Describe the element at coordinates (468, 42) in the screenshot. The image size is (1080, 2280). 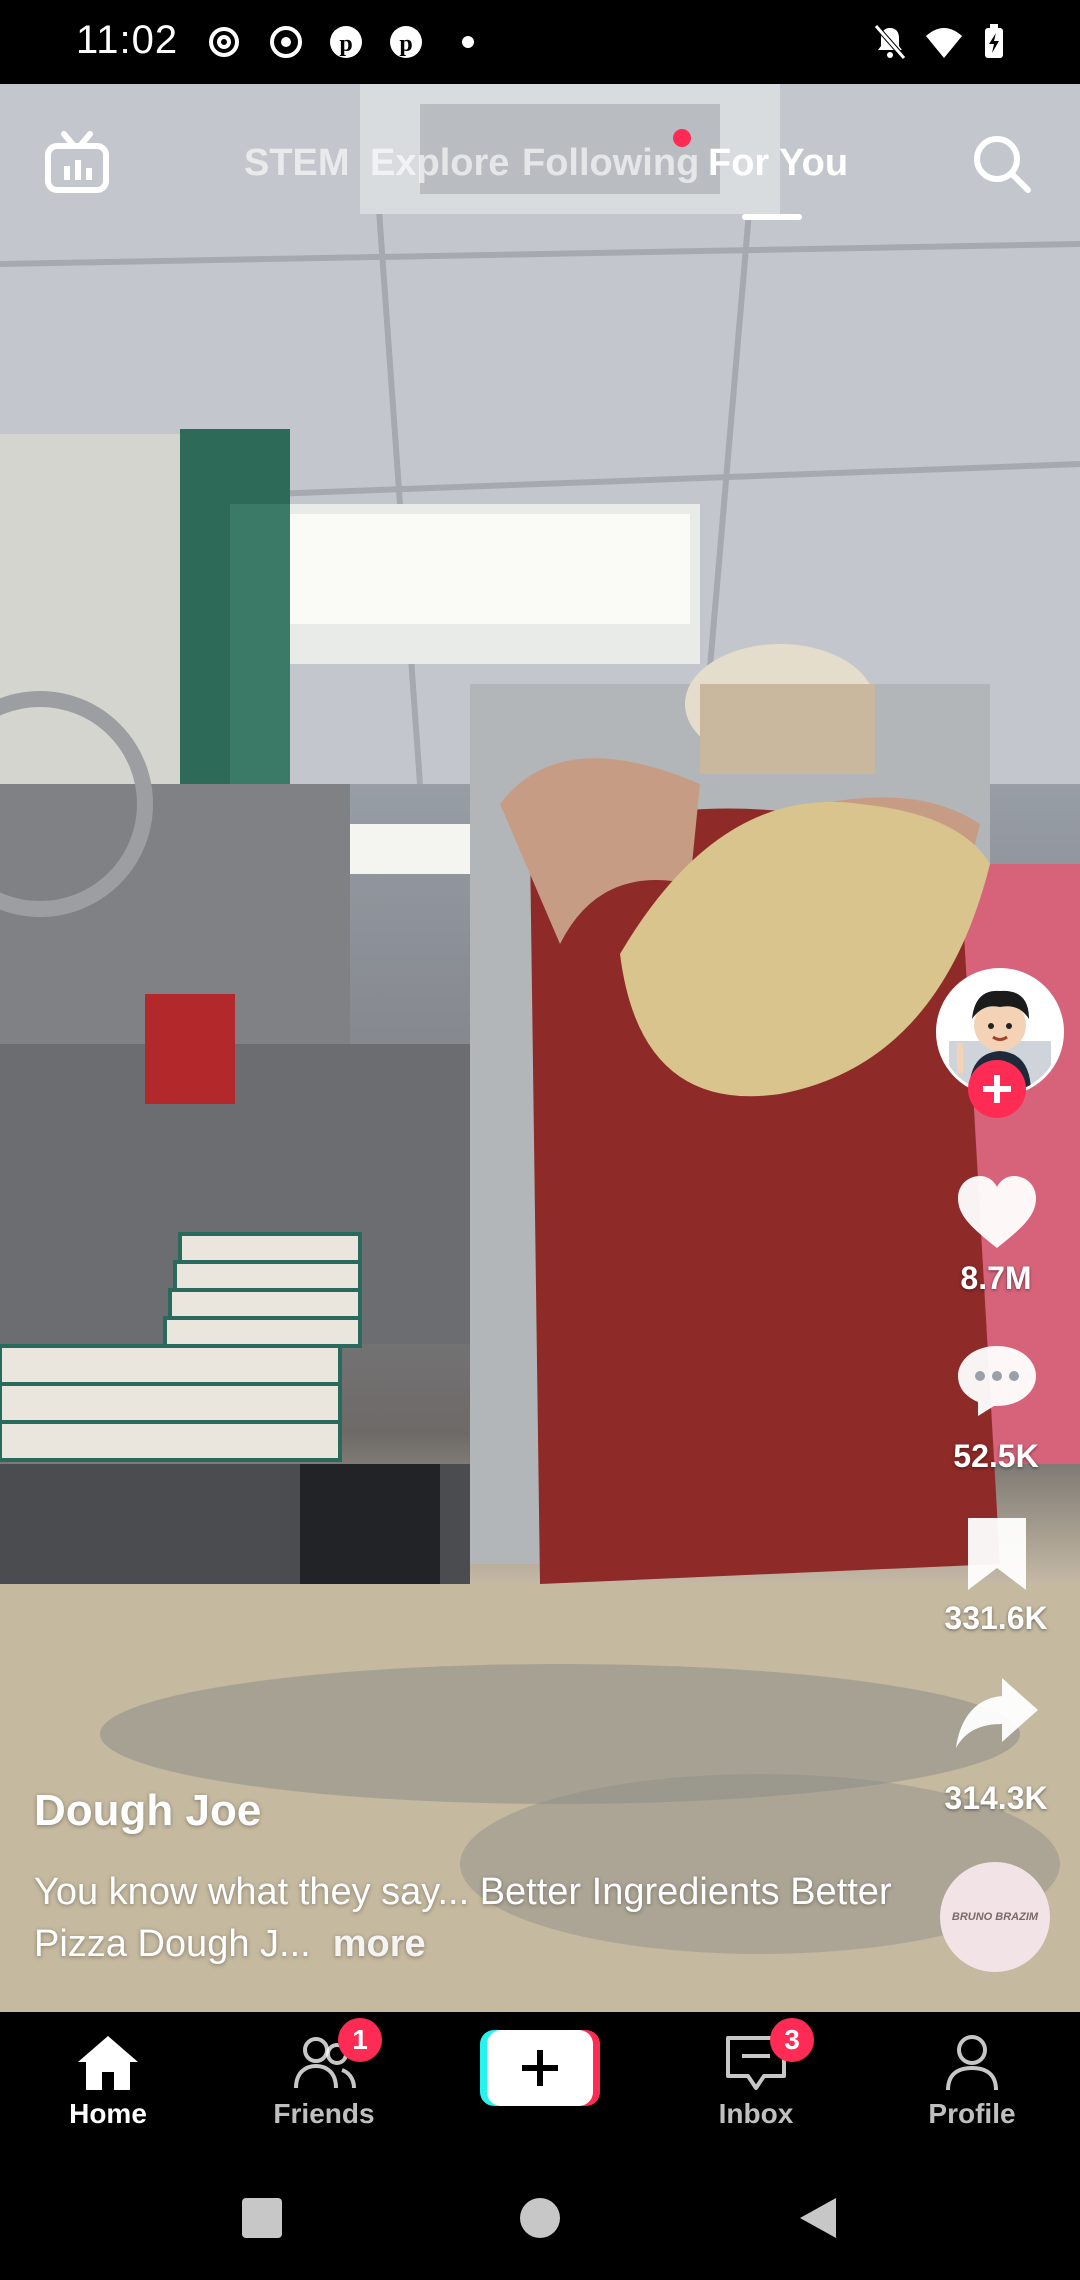
I see `dot-icon` at that location.